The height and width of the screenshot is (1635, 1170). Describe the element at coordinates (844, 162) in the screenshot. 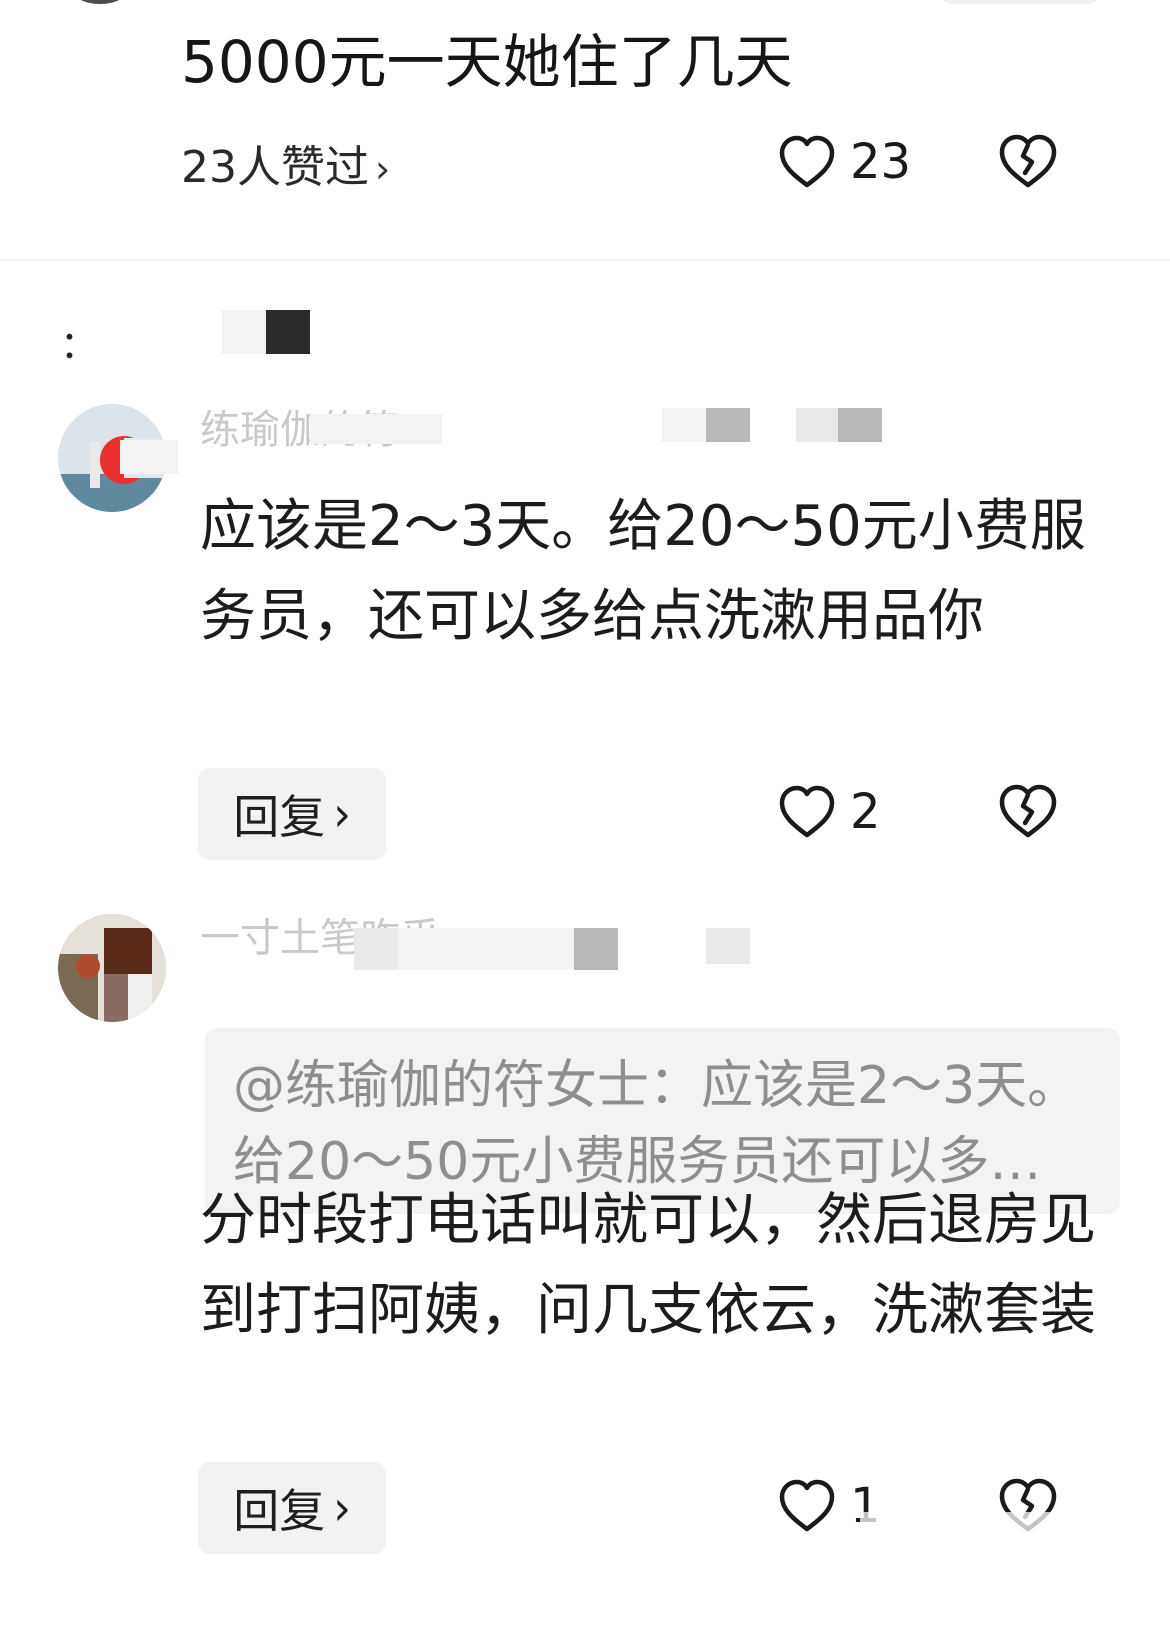

I see `like-button: 23` at that location.